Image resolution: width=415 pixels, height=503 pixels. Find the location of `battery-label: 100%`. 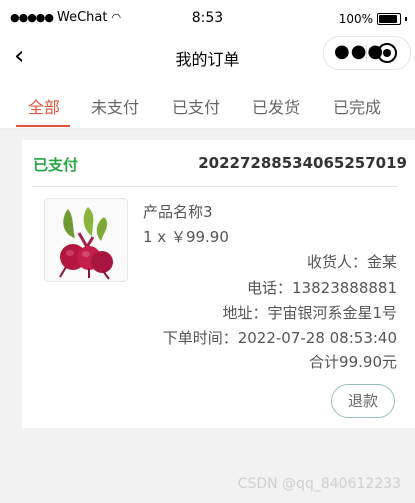

battery-label: 100% is located at coordinates (355, 19).